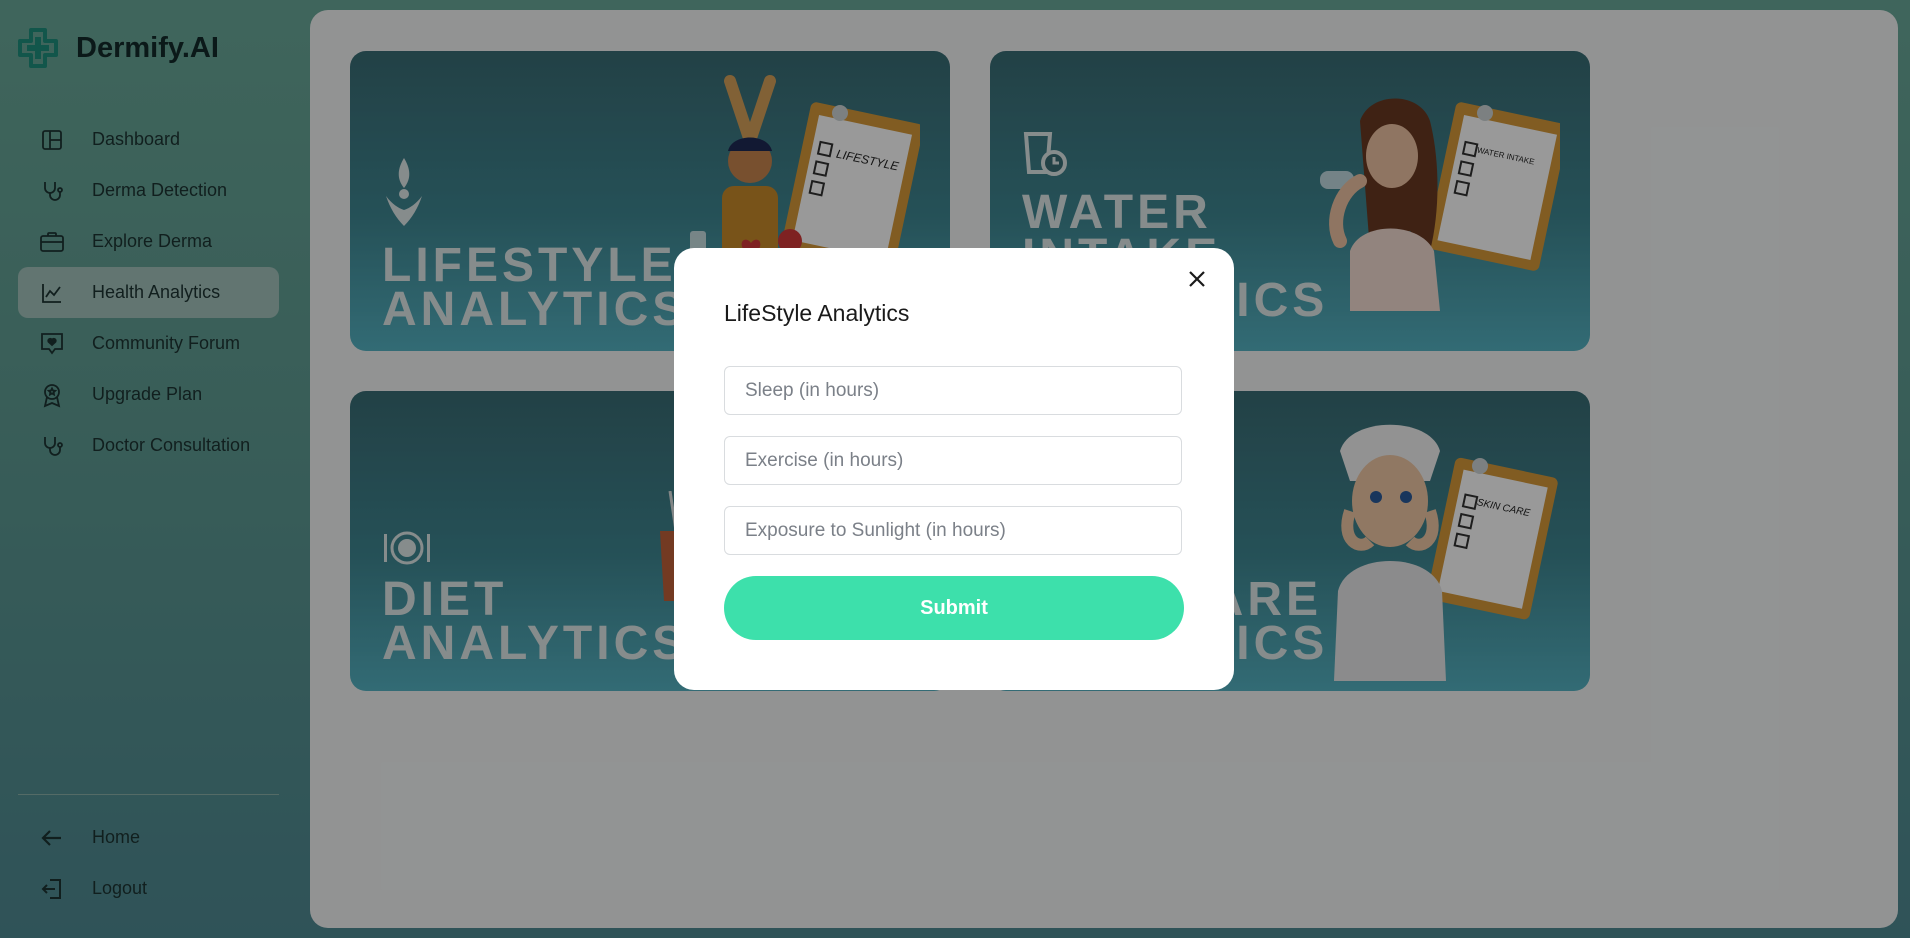 The width and height of the screenshot is (1910, 938). I want to click on close-icon, so click(1197, 279).